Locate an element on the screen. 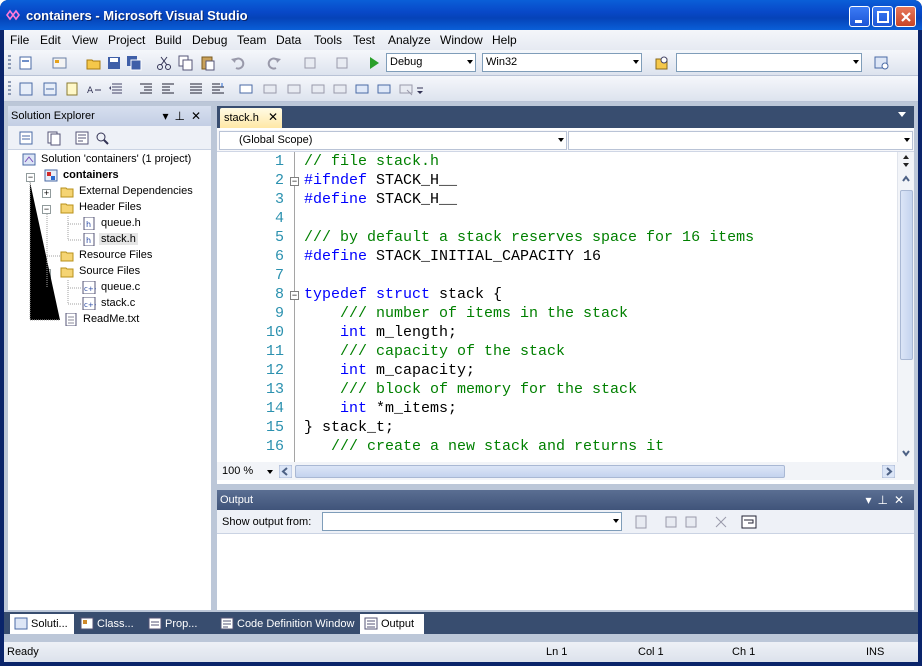  scroll-down-icon is located at coordinates (906, 453).